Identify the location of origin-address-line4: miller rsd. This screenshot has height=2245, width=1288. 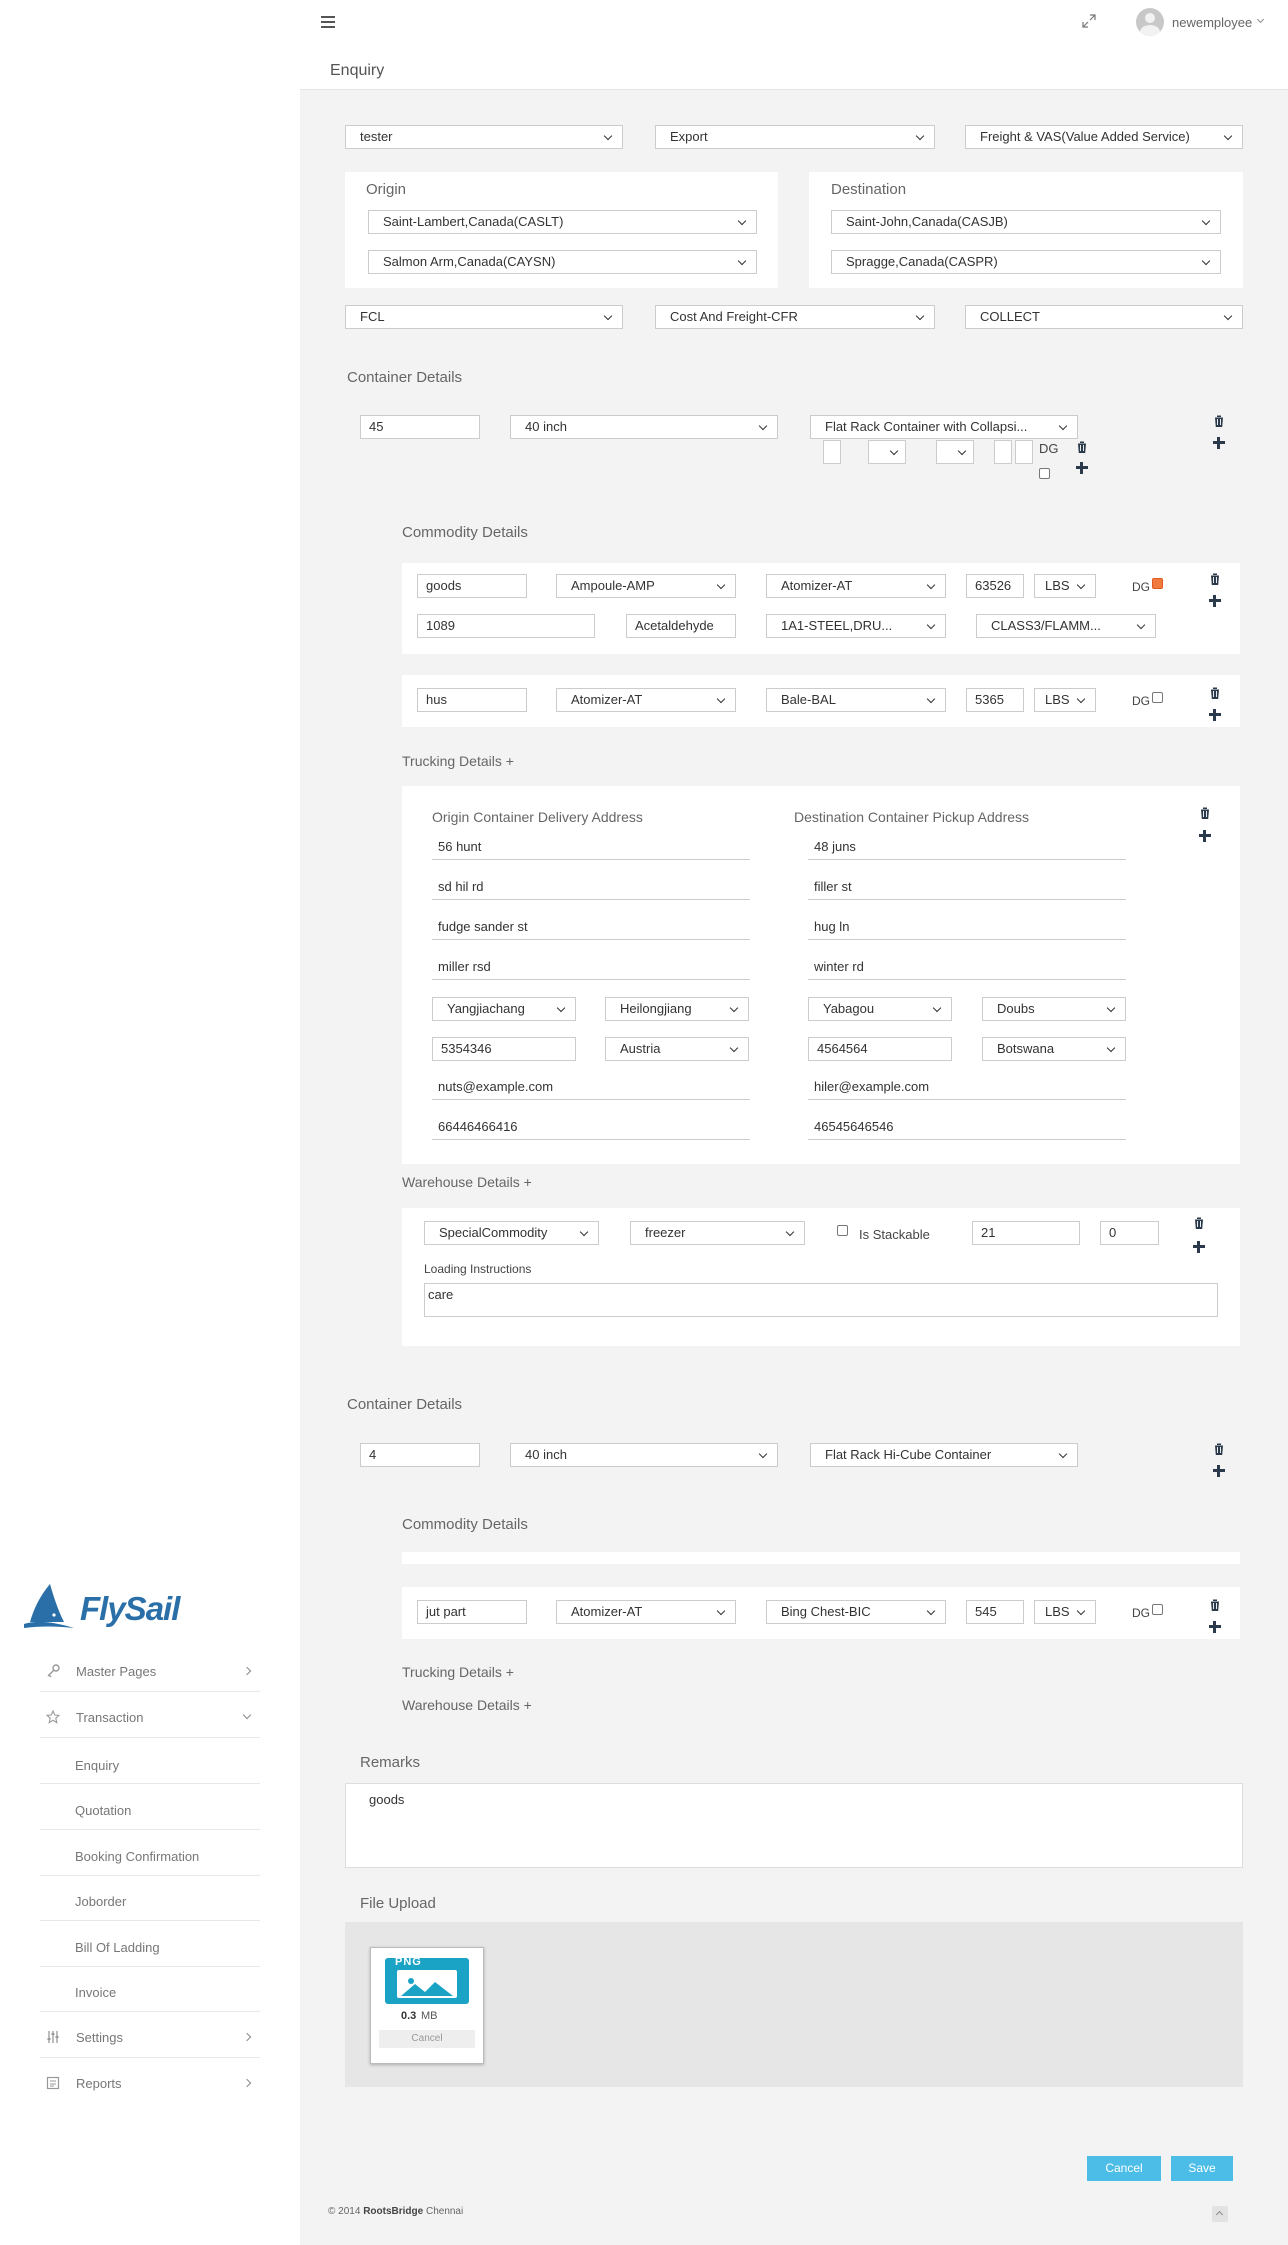
(591, 968).